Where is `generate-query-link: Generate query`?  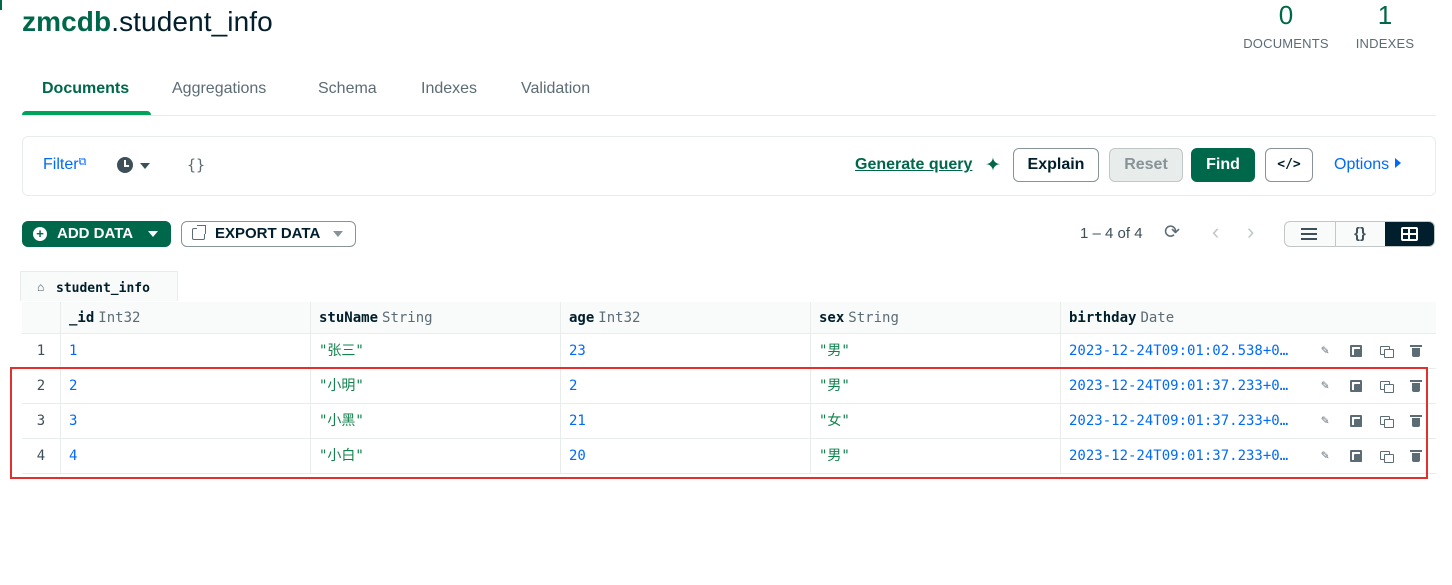 generate-query-link: Generate query is located at coordinates (913, 165).